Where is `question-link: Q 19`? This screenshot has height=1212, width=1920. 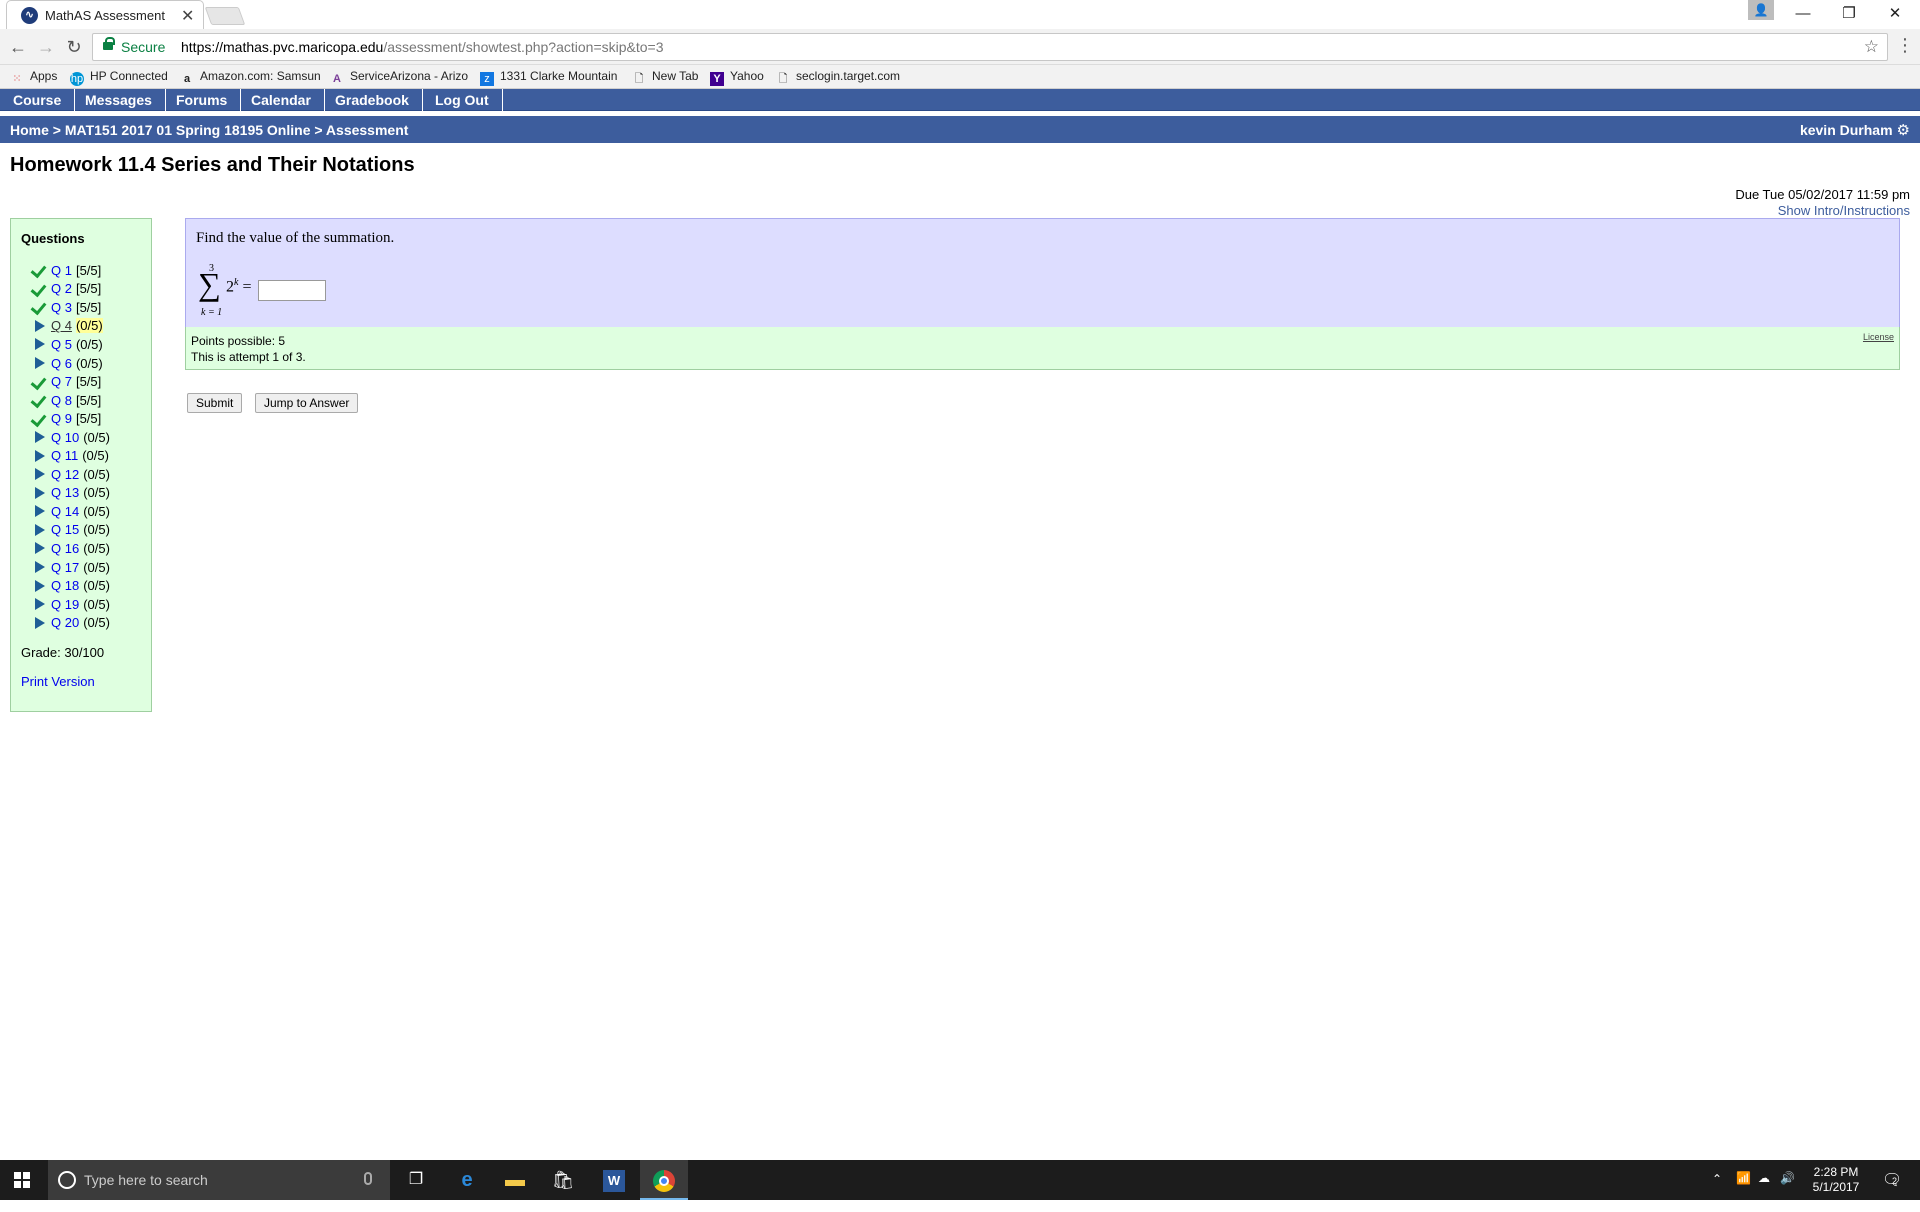
question-link: Q 19 is located at coordinates (65, 604).